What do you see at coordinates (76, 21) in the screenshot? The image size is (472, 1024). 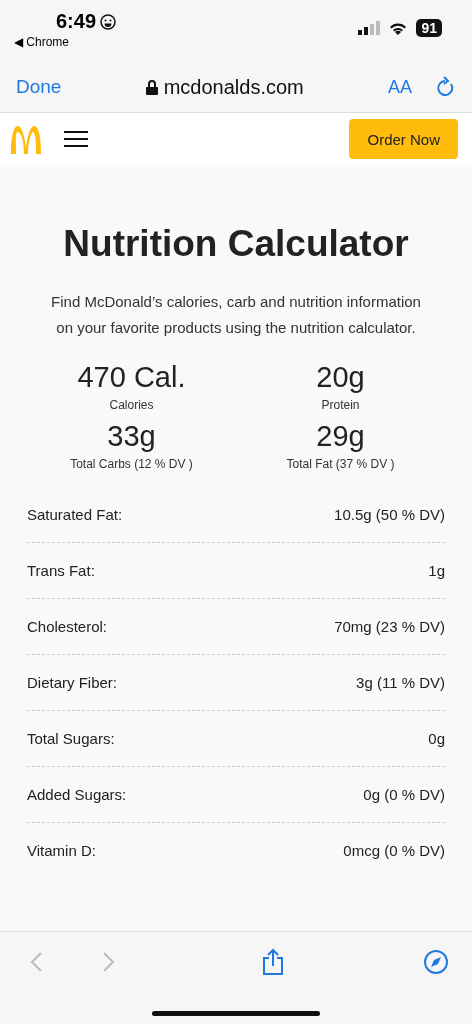 I see `status-time: 6:49` at bounding box center [76, 21].